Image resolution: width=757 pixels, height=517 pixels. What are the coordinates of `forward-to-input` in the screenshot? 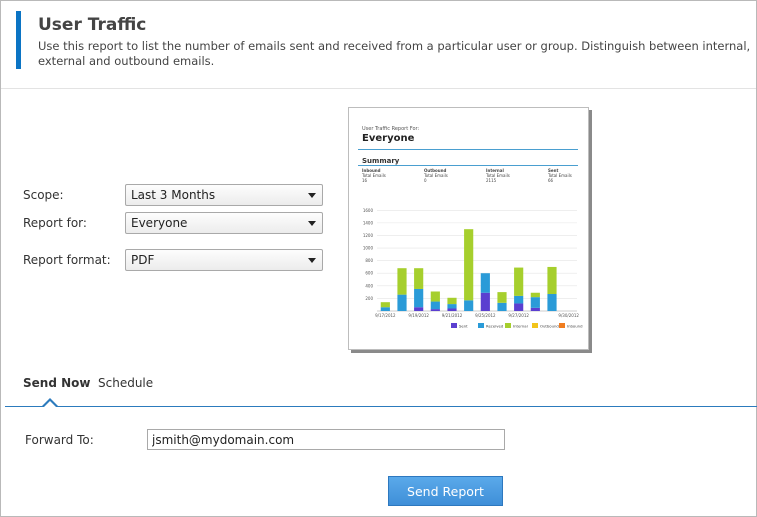 It's located at (326, 439).